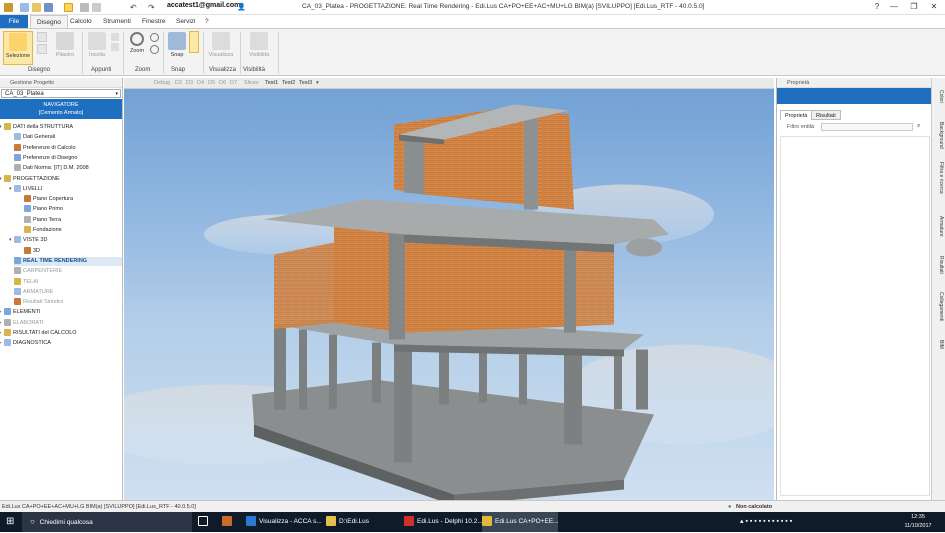 The image size is (945, 533). I want to click on chevron-down-icon: ▾, so click(317, 83).